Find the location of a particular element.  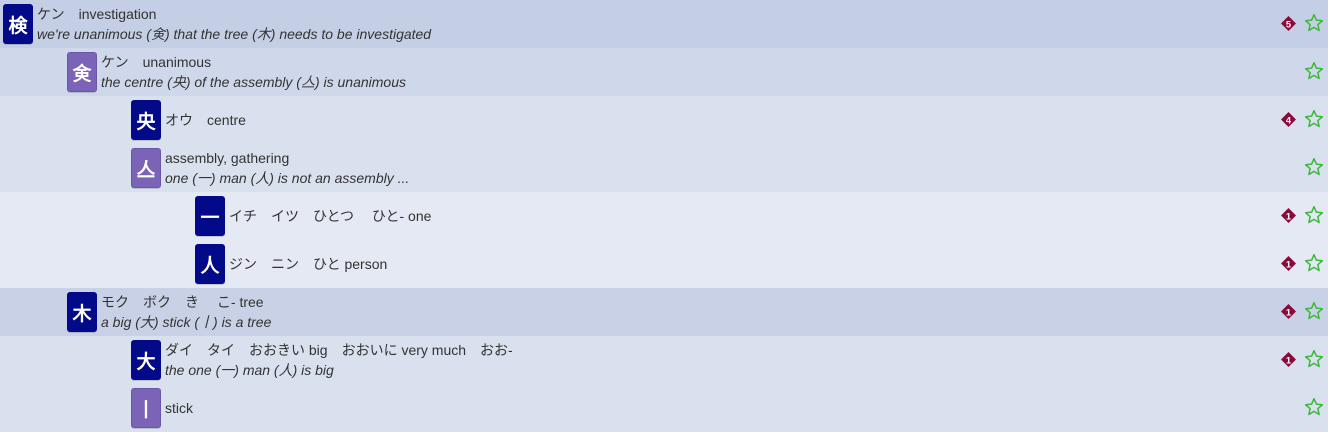

kanji-tile: 一 is located at coordinates (210, 216).